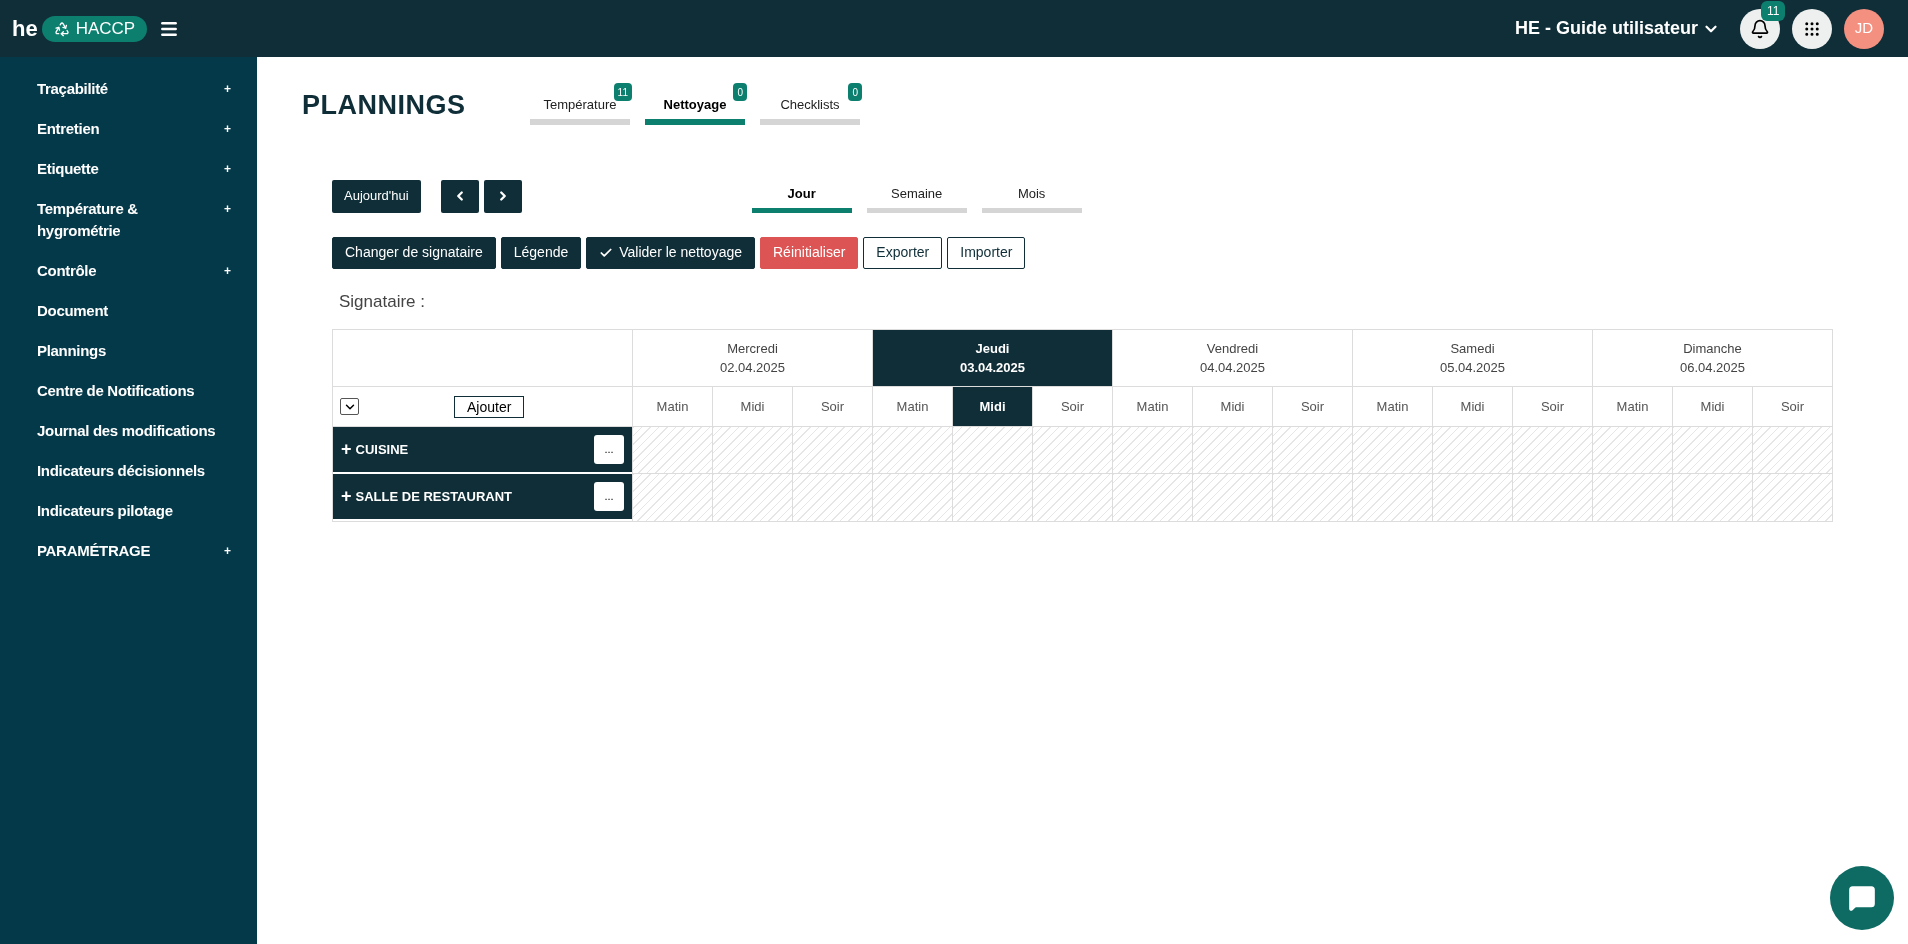 The width and height of the screenshot is (1908, 944). What do you see at coordinates (622, 92) in the screenshot?
I see `count-badge: 11` at bounding box center [622, 92].